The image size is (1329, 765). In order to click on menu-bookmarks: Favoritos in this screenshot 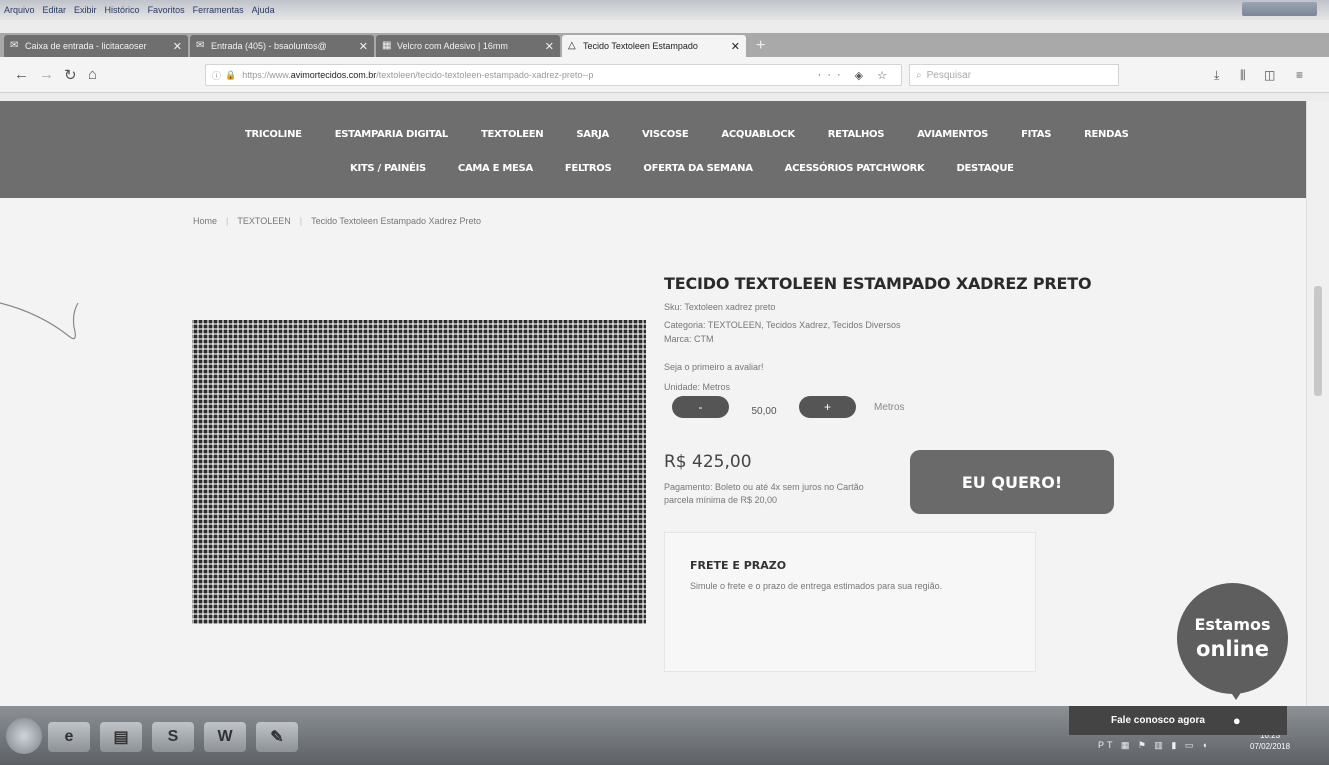, I will do `click(166, 10)`.